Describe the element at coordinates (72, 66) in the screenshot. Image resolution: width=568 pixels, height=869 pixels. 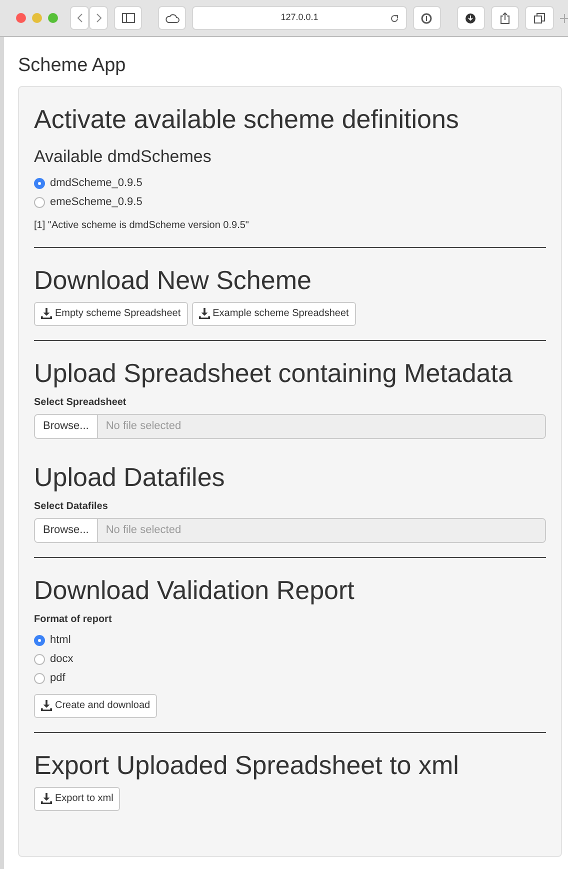
I see `app-title: Scheme App` at that location.